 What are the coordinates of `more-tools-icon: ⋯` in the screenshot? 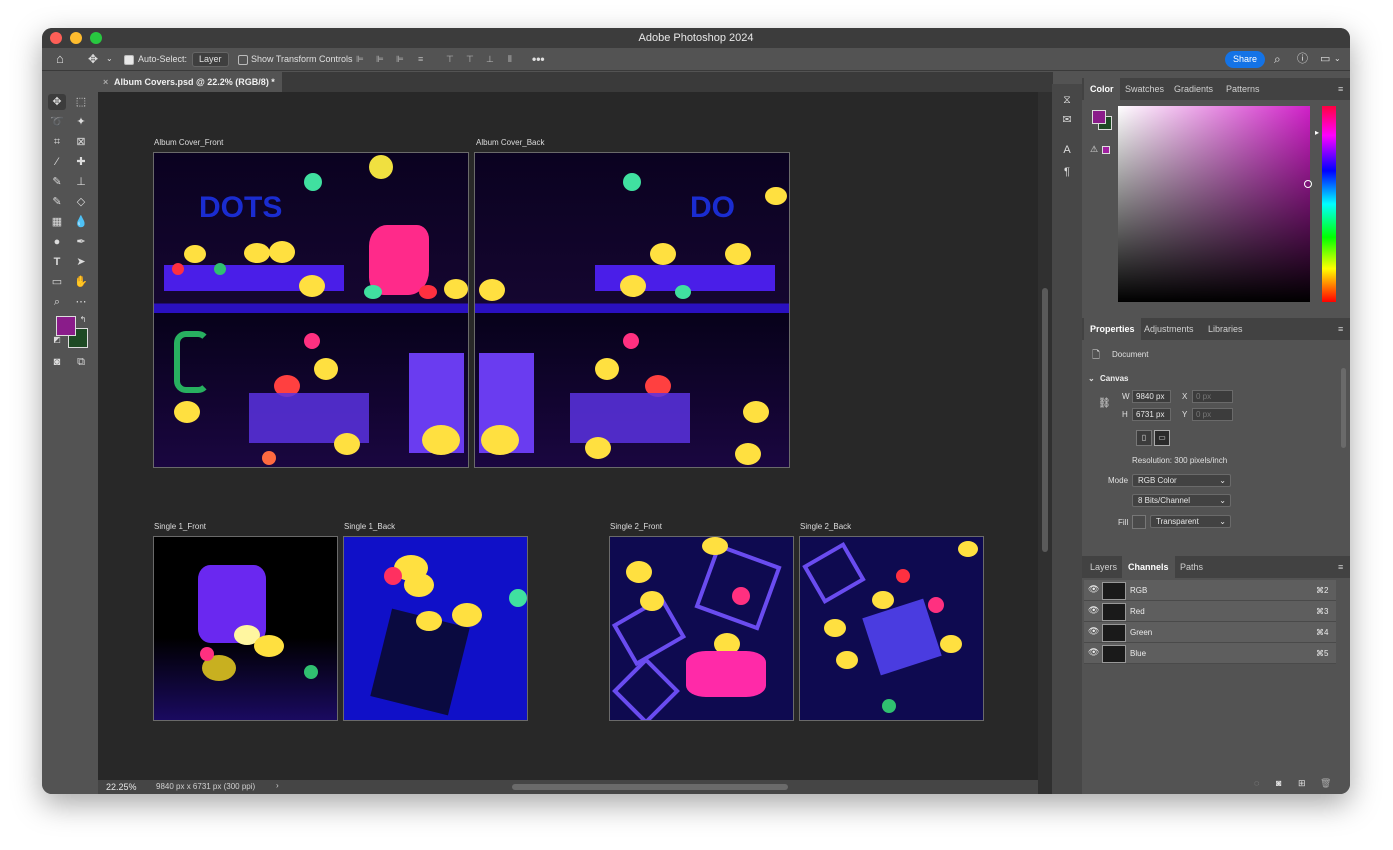 It's located at (81, 302).